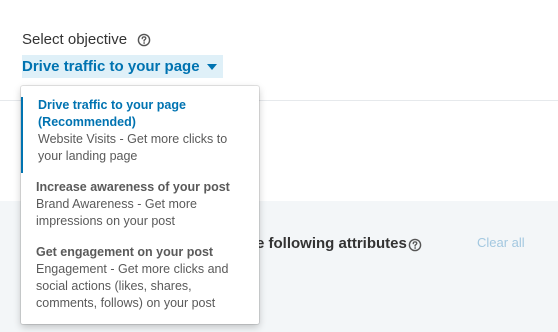 The width and height of the screenshot is (558, 332). What do you see at coordinates (105, 221) in the screenshot?
I see `option-description: impressions on your post` at bounding box center [105, 221].